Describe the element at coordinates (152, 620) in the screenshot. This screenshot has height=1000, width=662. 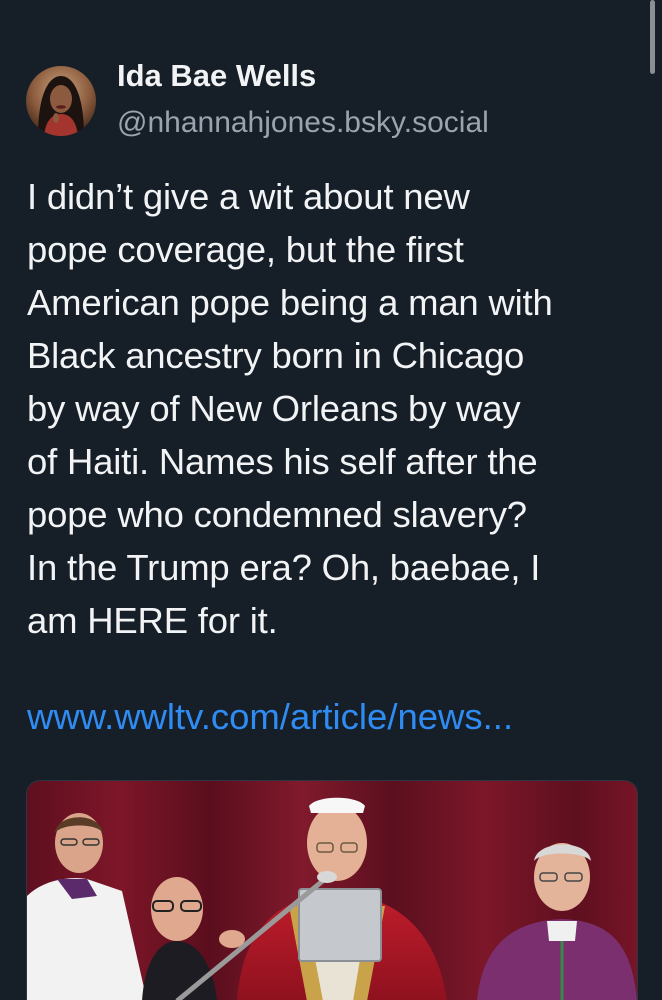
I see `post-text-line: am HERE for it.` at that location.